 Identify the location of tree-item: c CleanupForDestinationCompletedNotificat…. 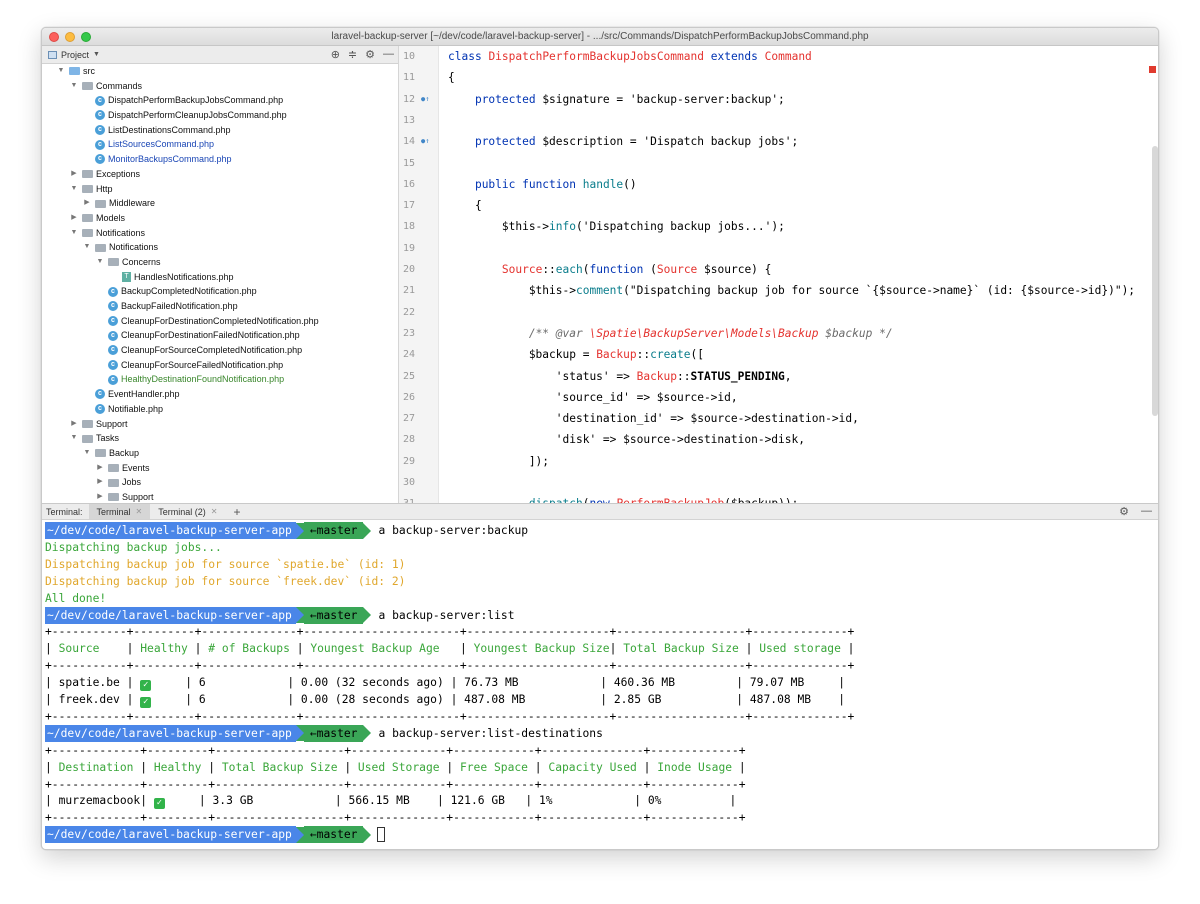
(220, 321).